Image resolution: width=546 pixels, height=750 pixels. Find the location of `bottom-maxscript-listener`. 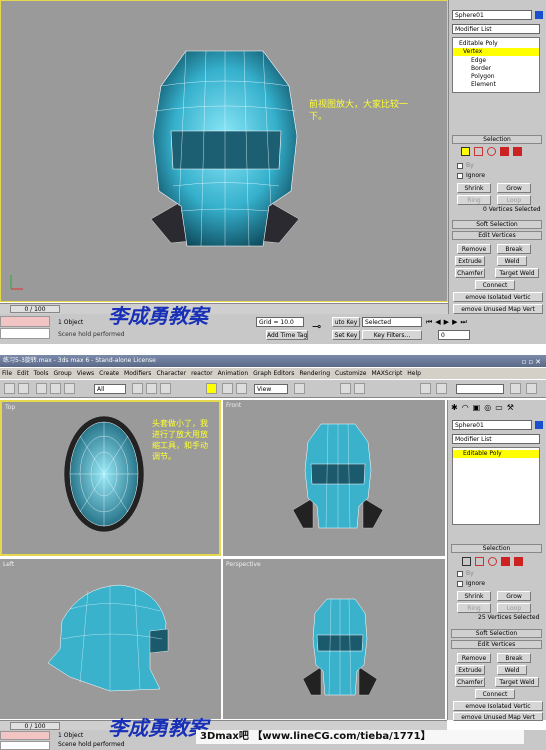

bottom-maxscript-listener is located at coordinates (25, 735).